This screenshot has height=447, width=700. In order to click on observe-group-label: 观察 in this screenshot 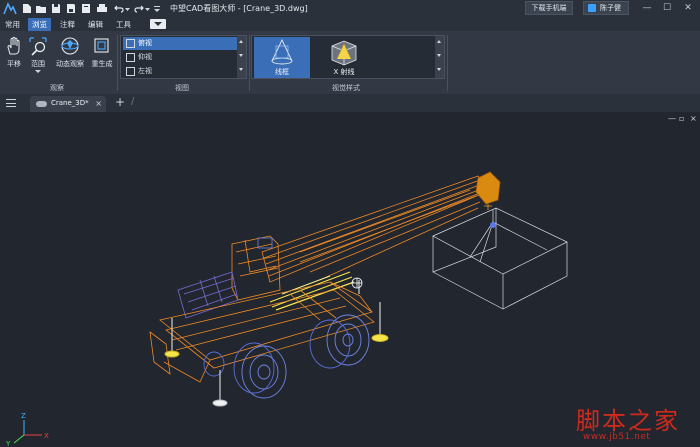, I will do `click(57, 88)`.